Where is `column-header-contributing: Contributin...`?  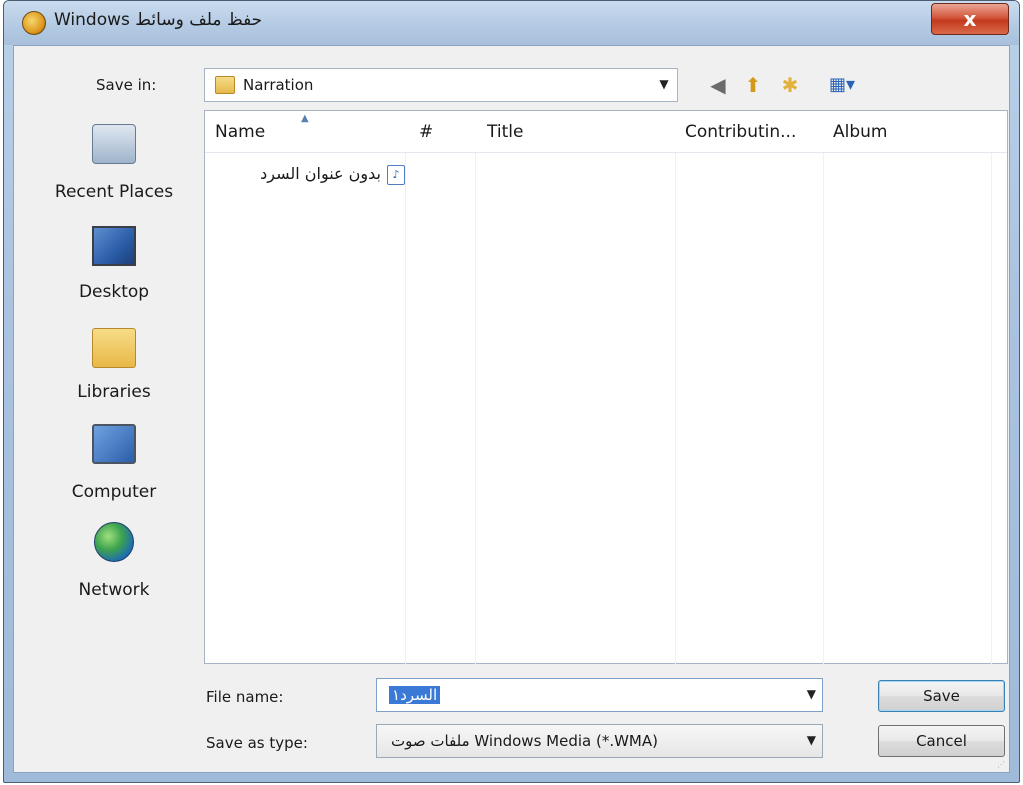
column-header-contributing: Contributin... is located at coordinates (740, 132).